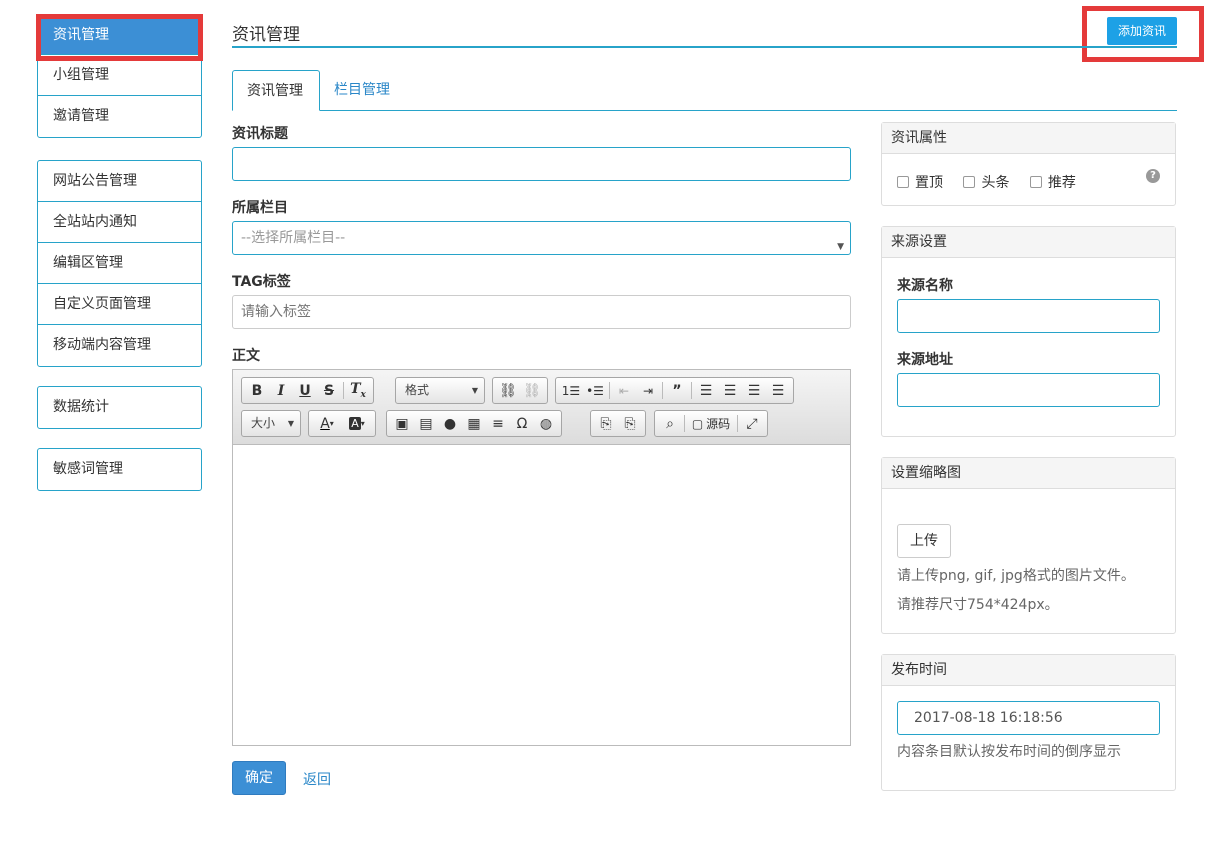  What do you see at coordinates (119, 35) in the screenshot?
I see `sidebar-item-news: 资讯管理` at bounding box center [119, 35].